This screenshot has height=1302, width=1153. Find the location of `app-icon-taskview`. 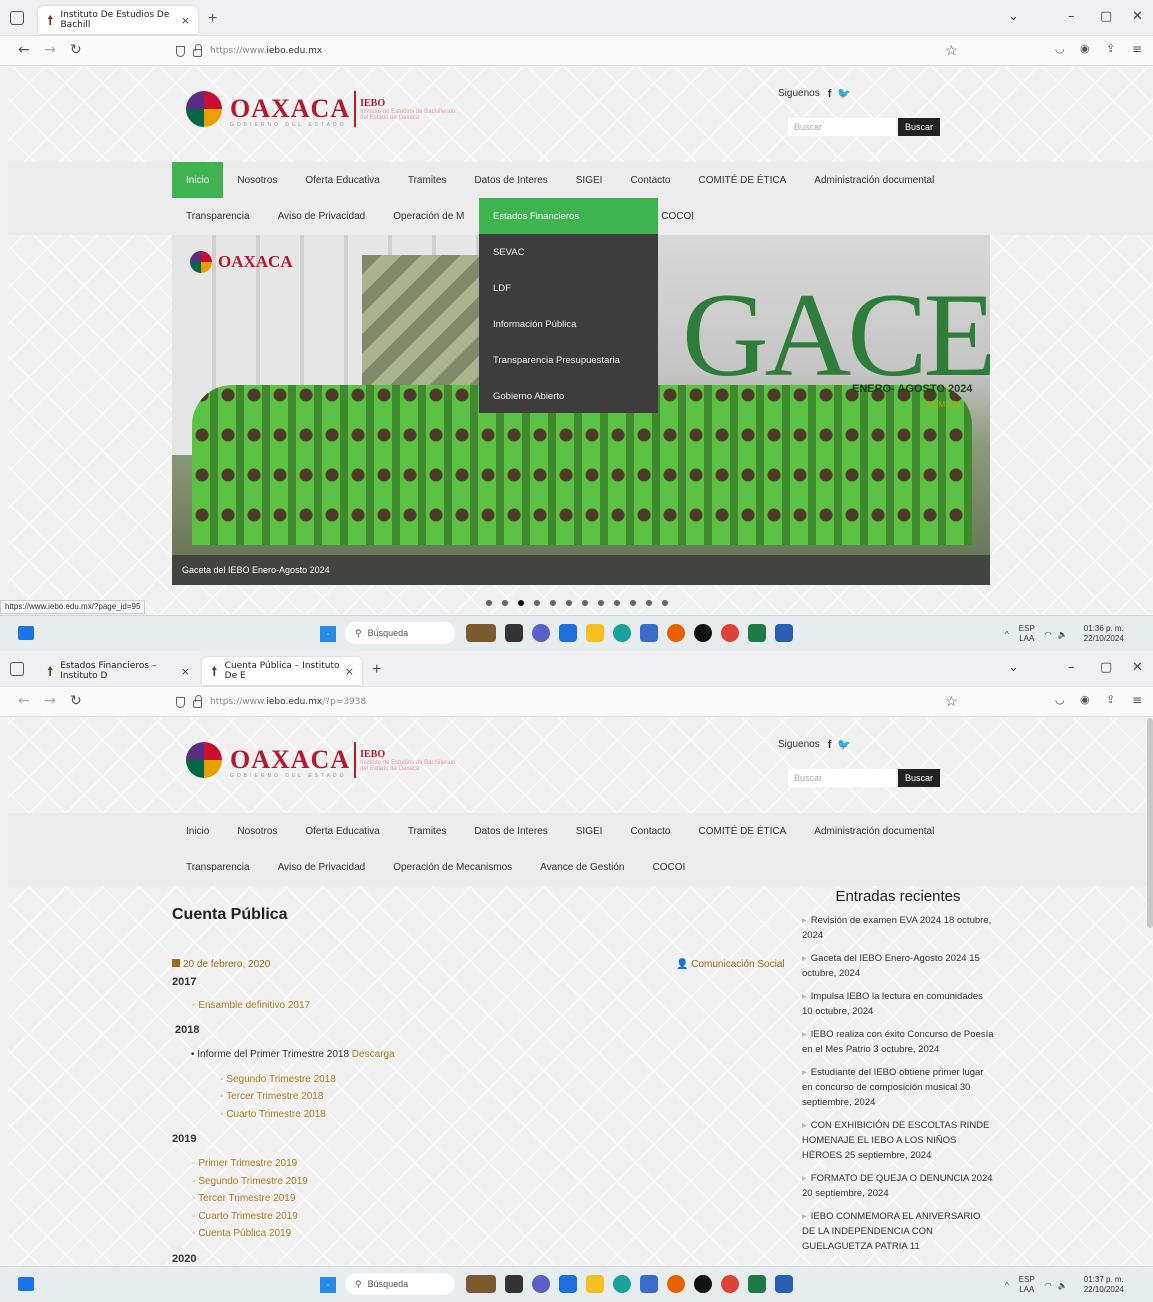

app-icon-taskview is located at coordinates (514, 633).